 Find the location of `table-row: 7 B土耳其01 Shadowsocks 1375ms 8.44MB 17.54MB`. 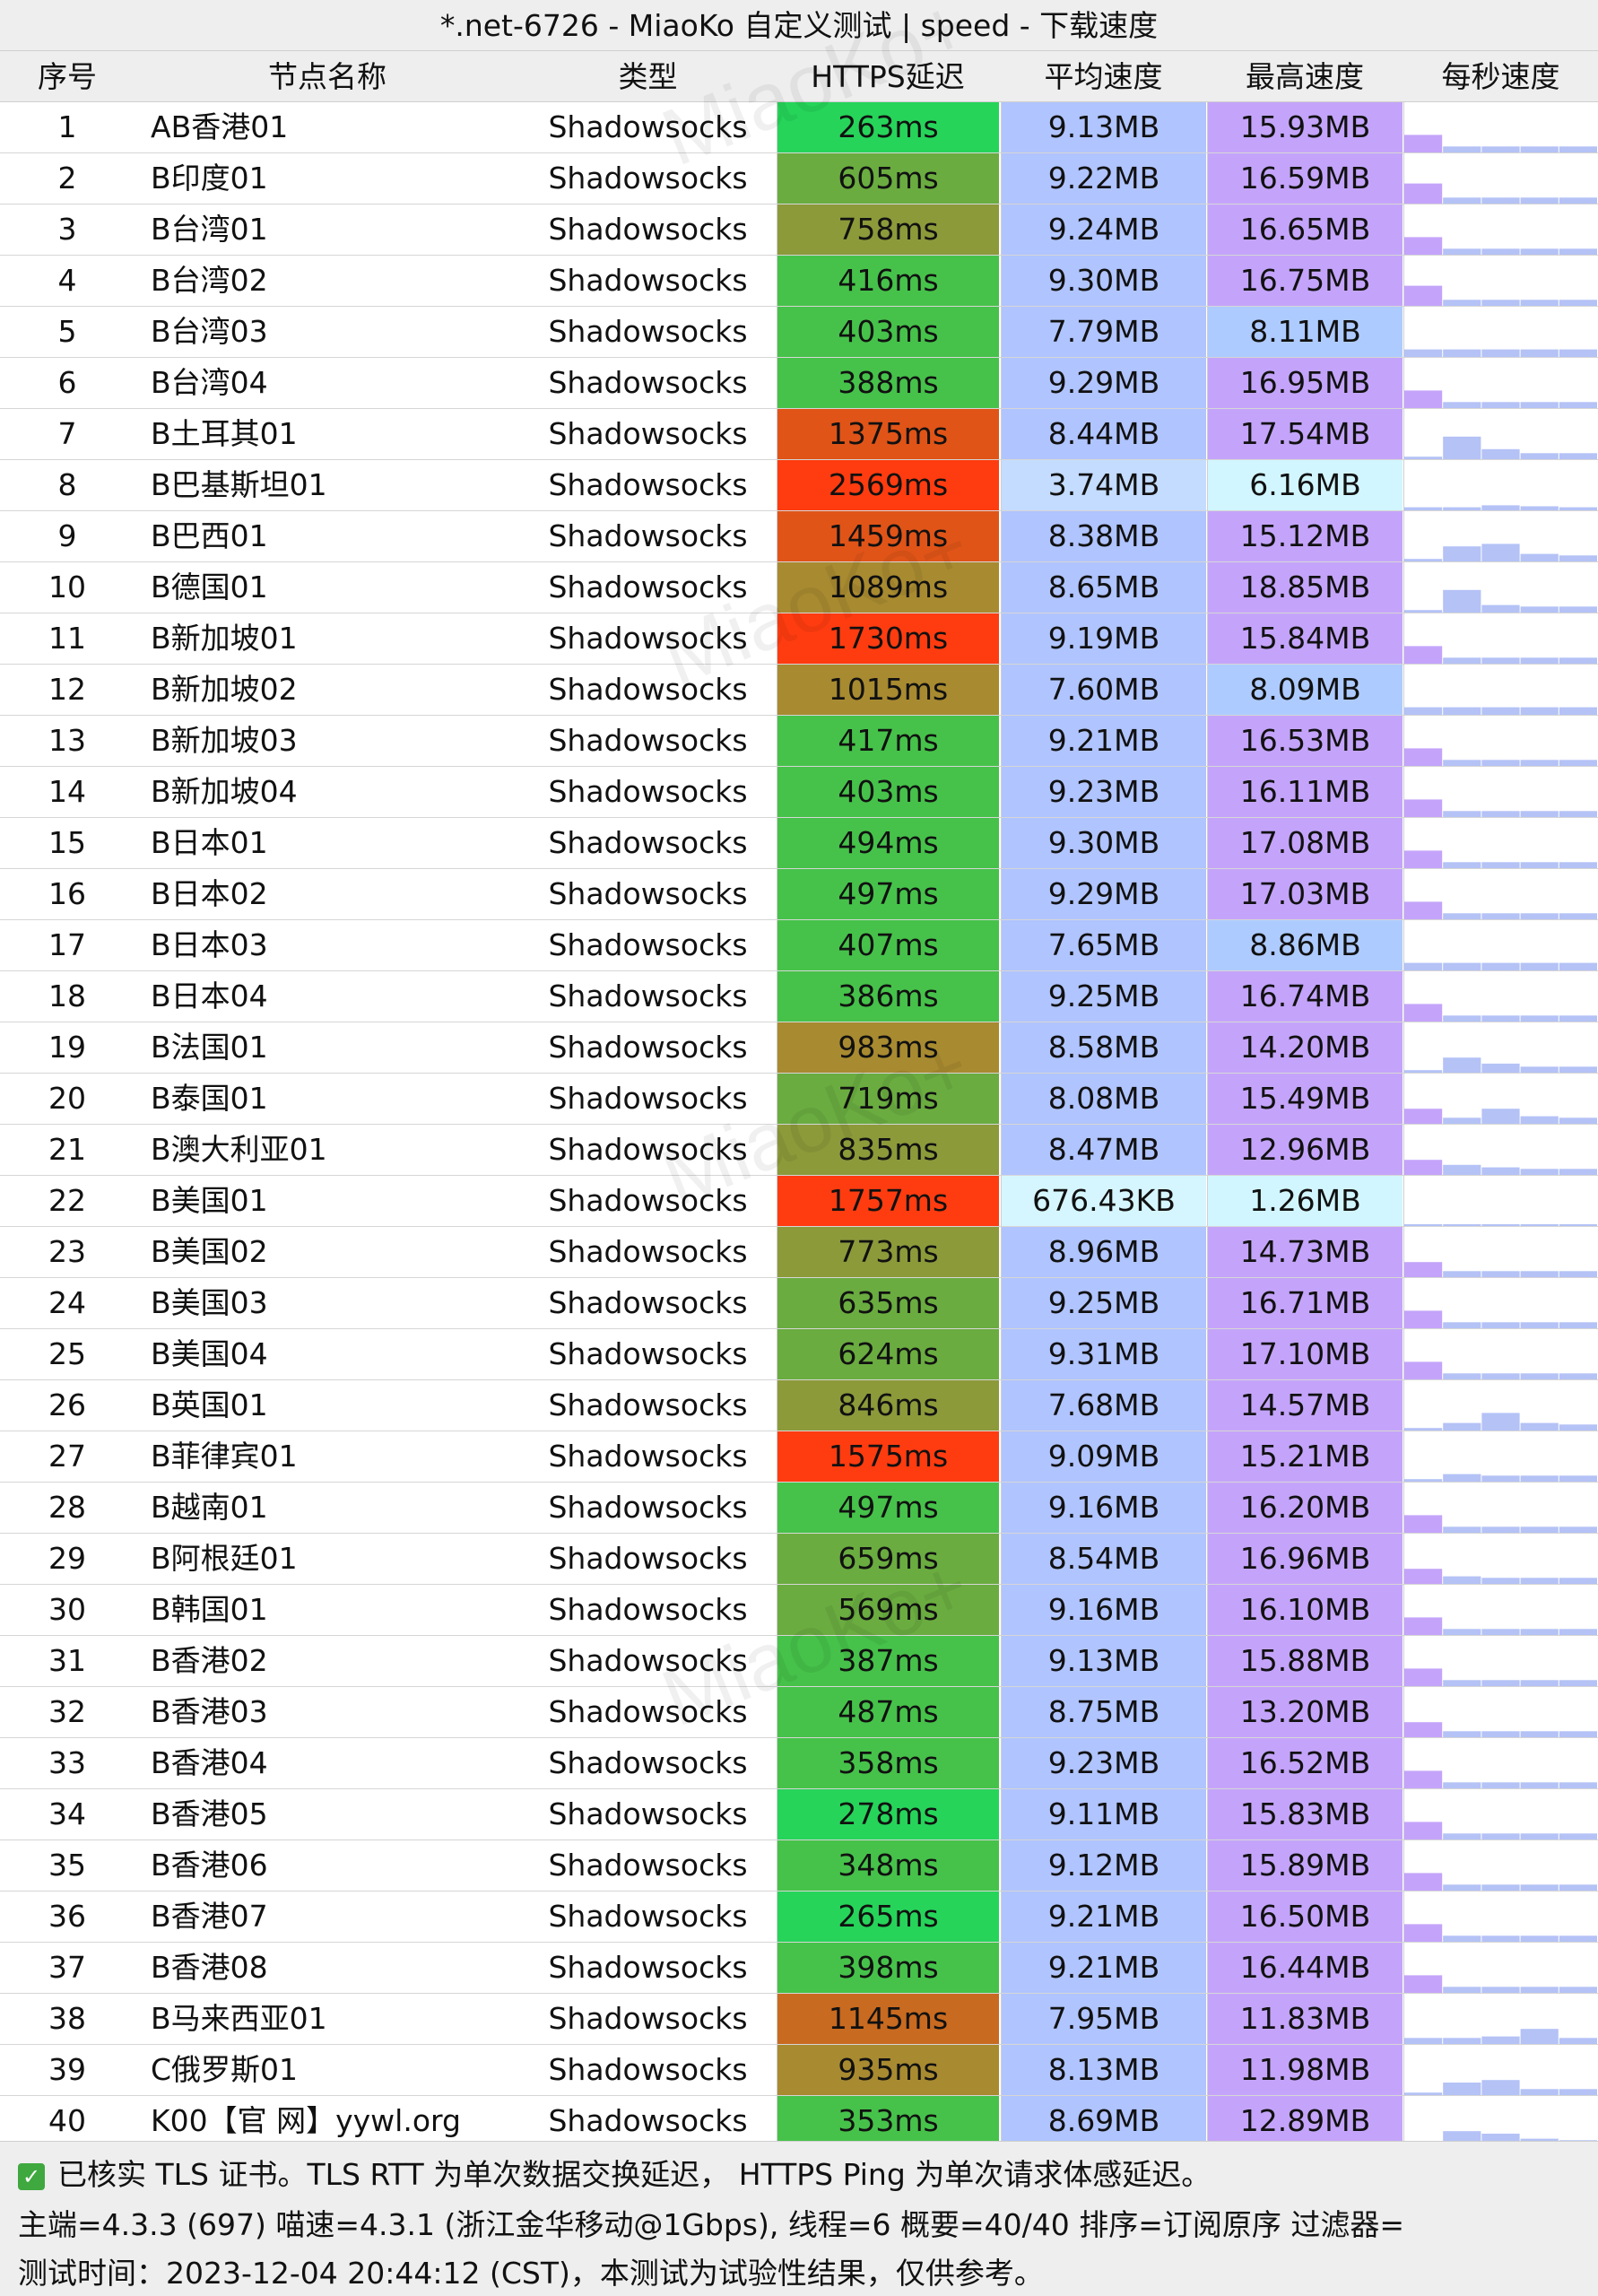

table-row: 7 B土耳其01 Shadowsocks 1375ms 8.44MB 17.54MB is located at coordinates (799, 434).